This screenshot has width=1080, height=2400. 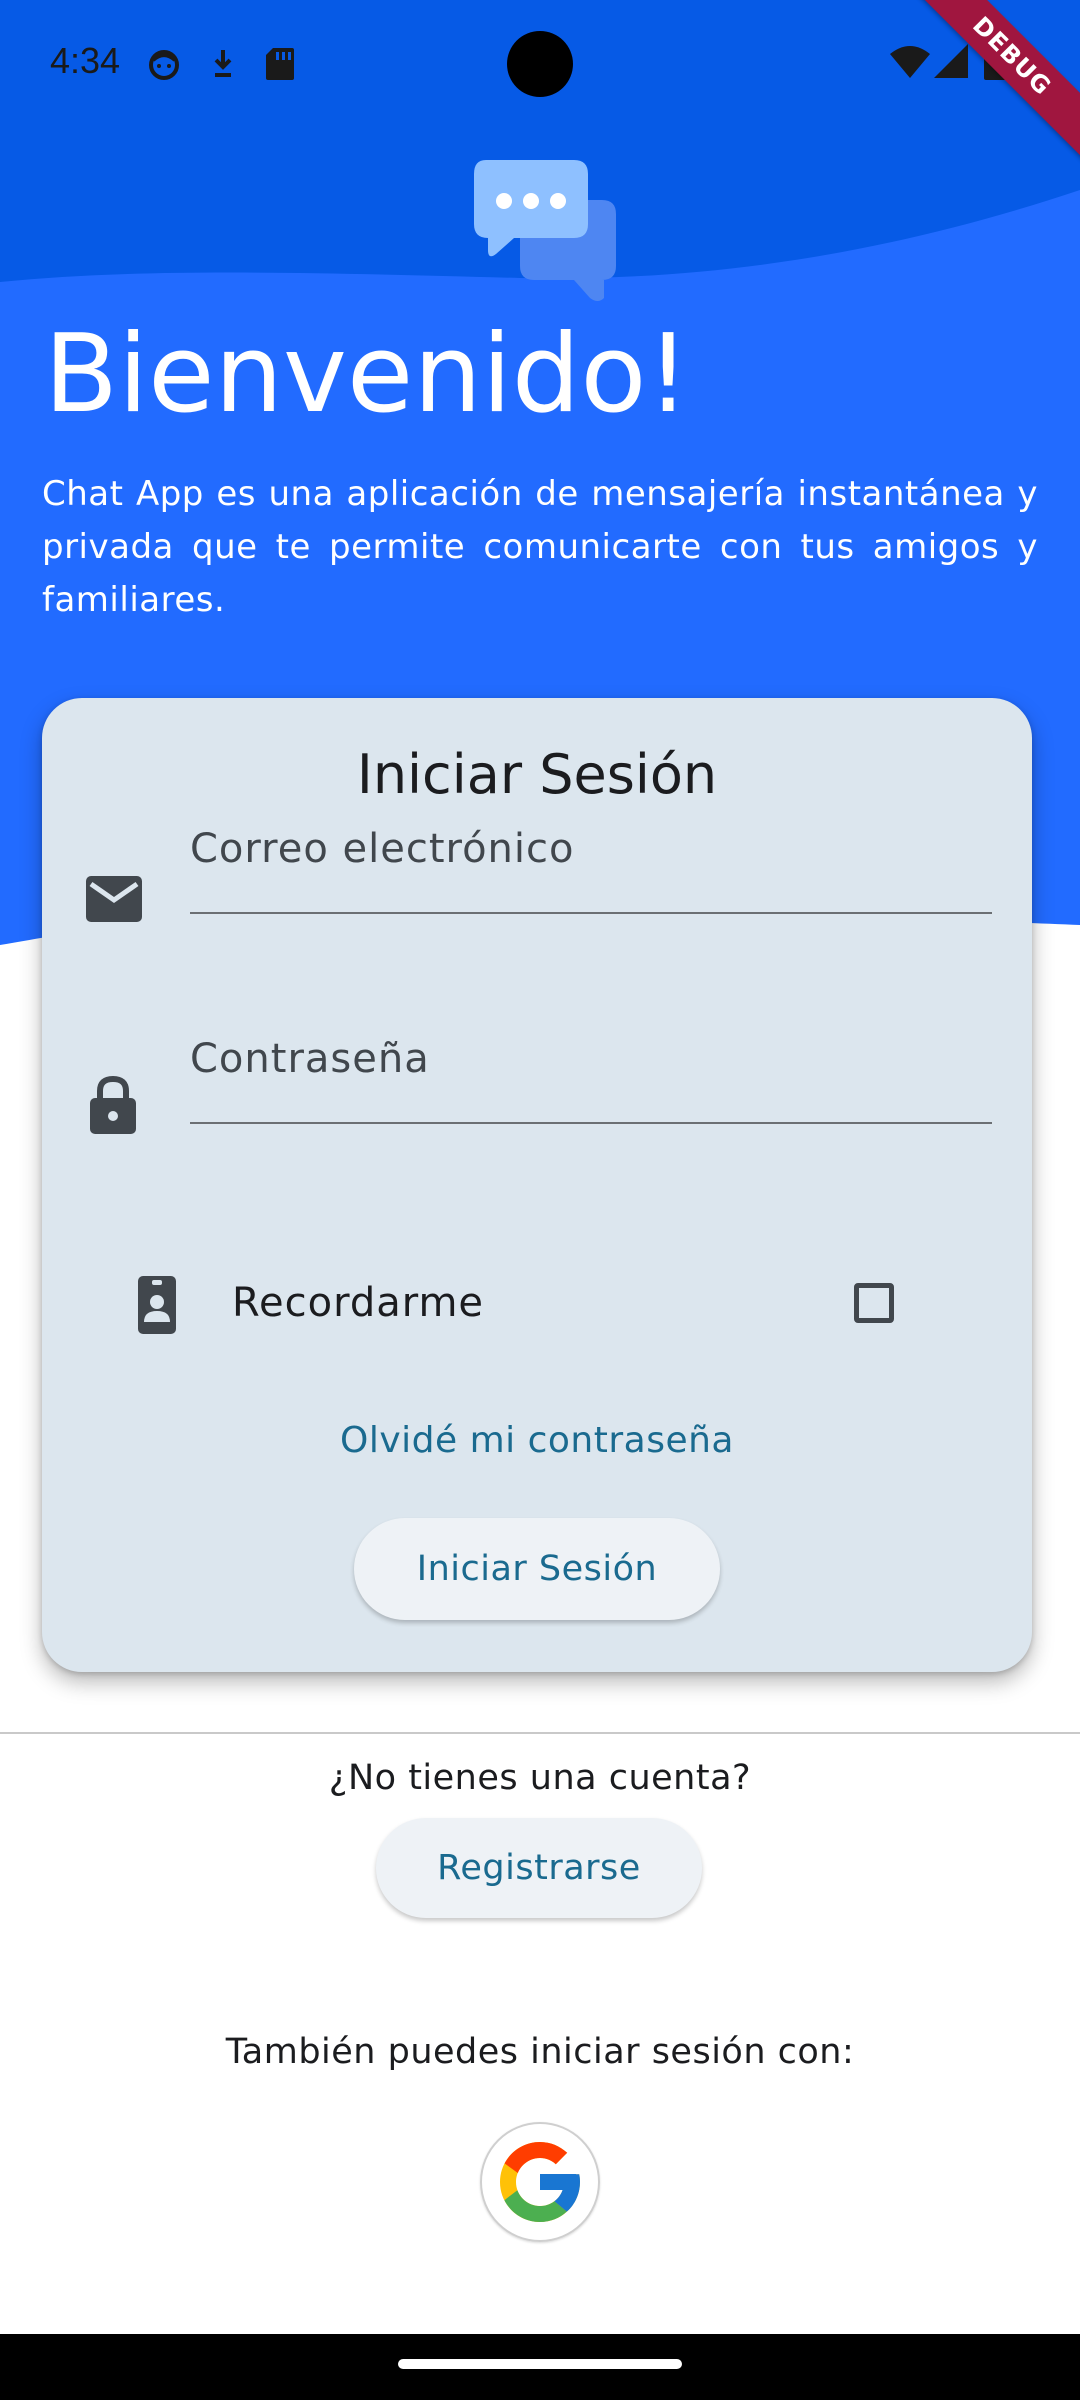 I want to click on chat-bubbles-icon, so click(x=545, y=230).